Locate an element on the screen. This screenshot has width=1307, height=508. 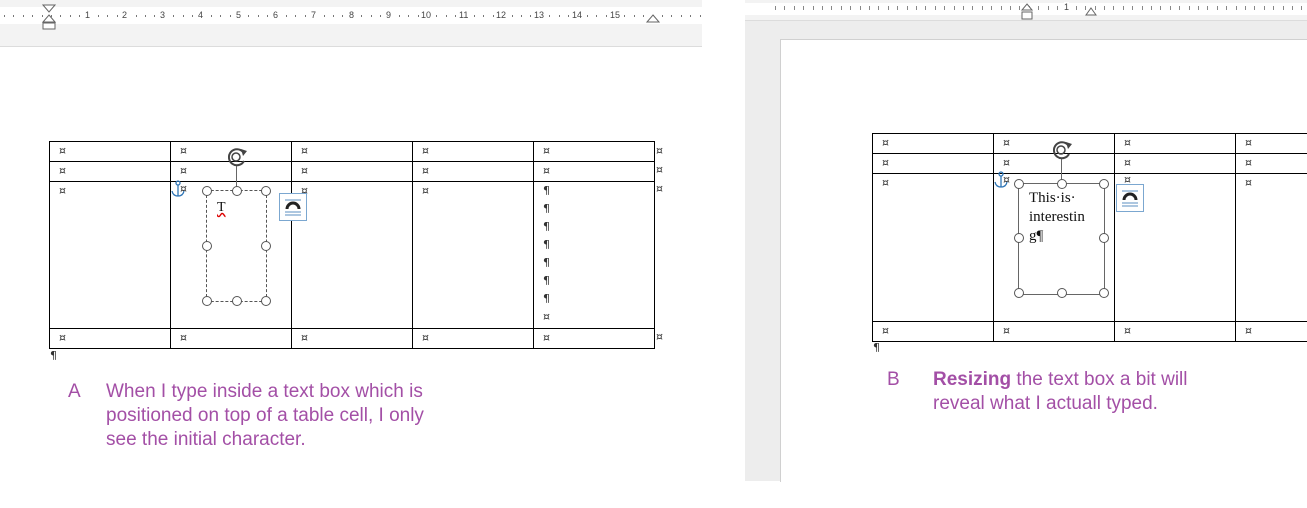
text-box-line: g¶ is located at coordinates (1036, 236).